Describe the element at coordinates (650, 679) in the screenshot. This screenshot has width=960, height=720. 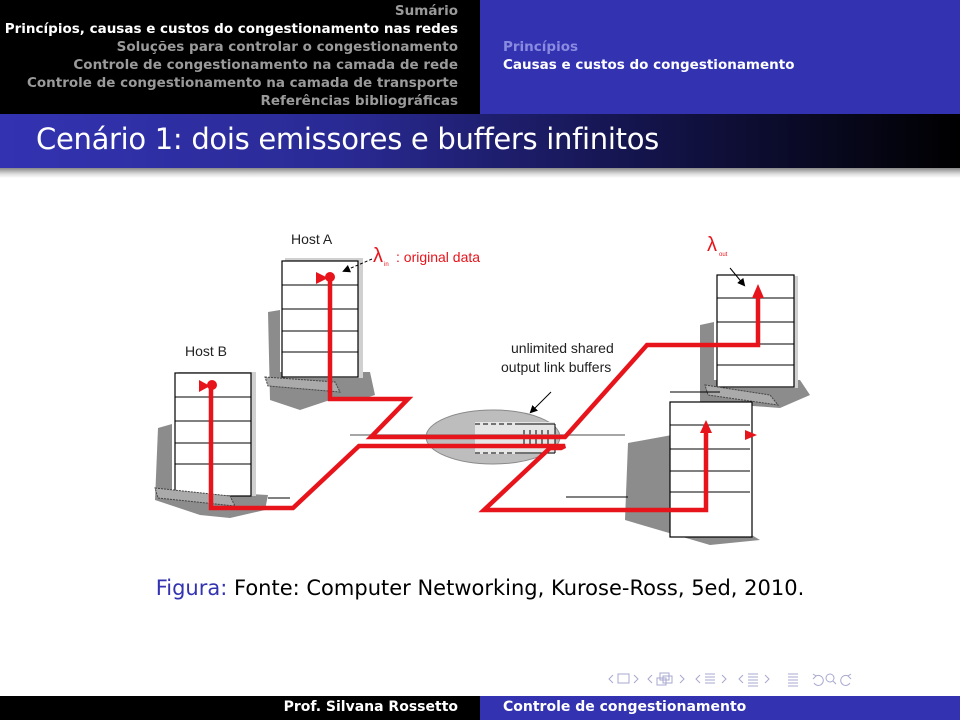
I see `prev-slide-icon` at that location.